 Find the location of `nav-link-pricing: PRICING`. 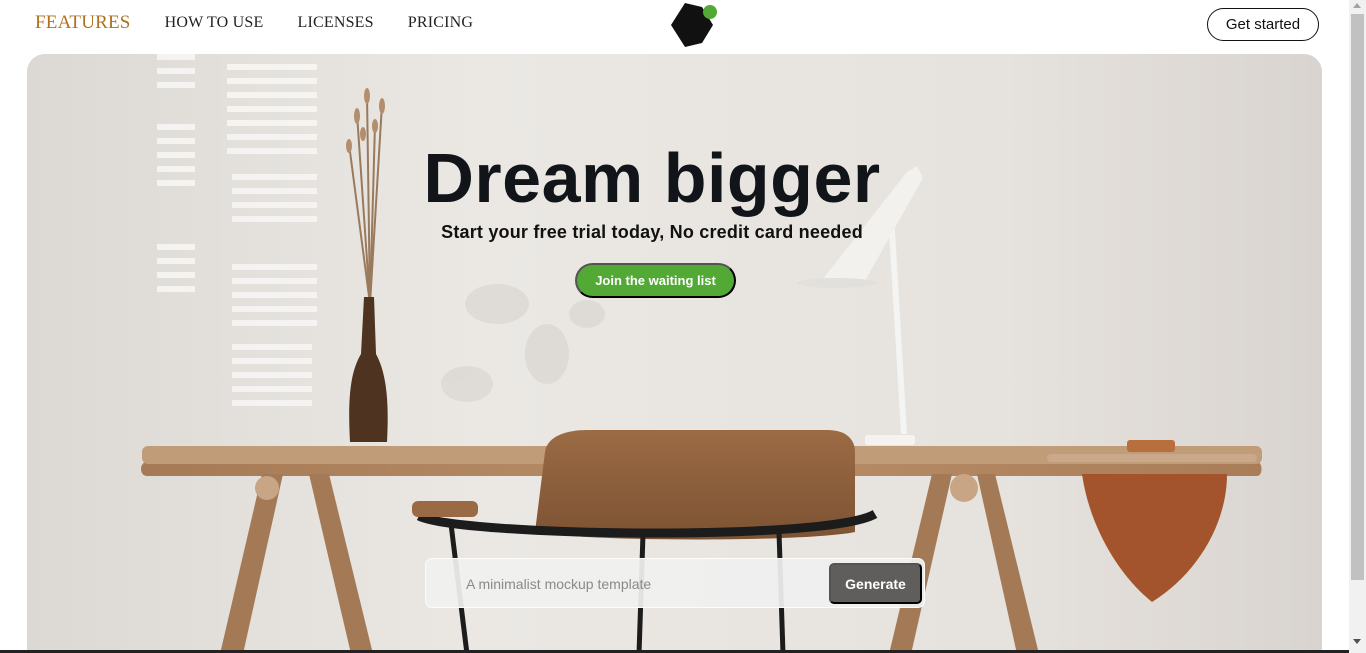

nav-link-pricing: PRICING is located at coordinates (440, 24).